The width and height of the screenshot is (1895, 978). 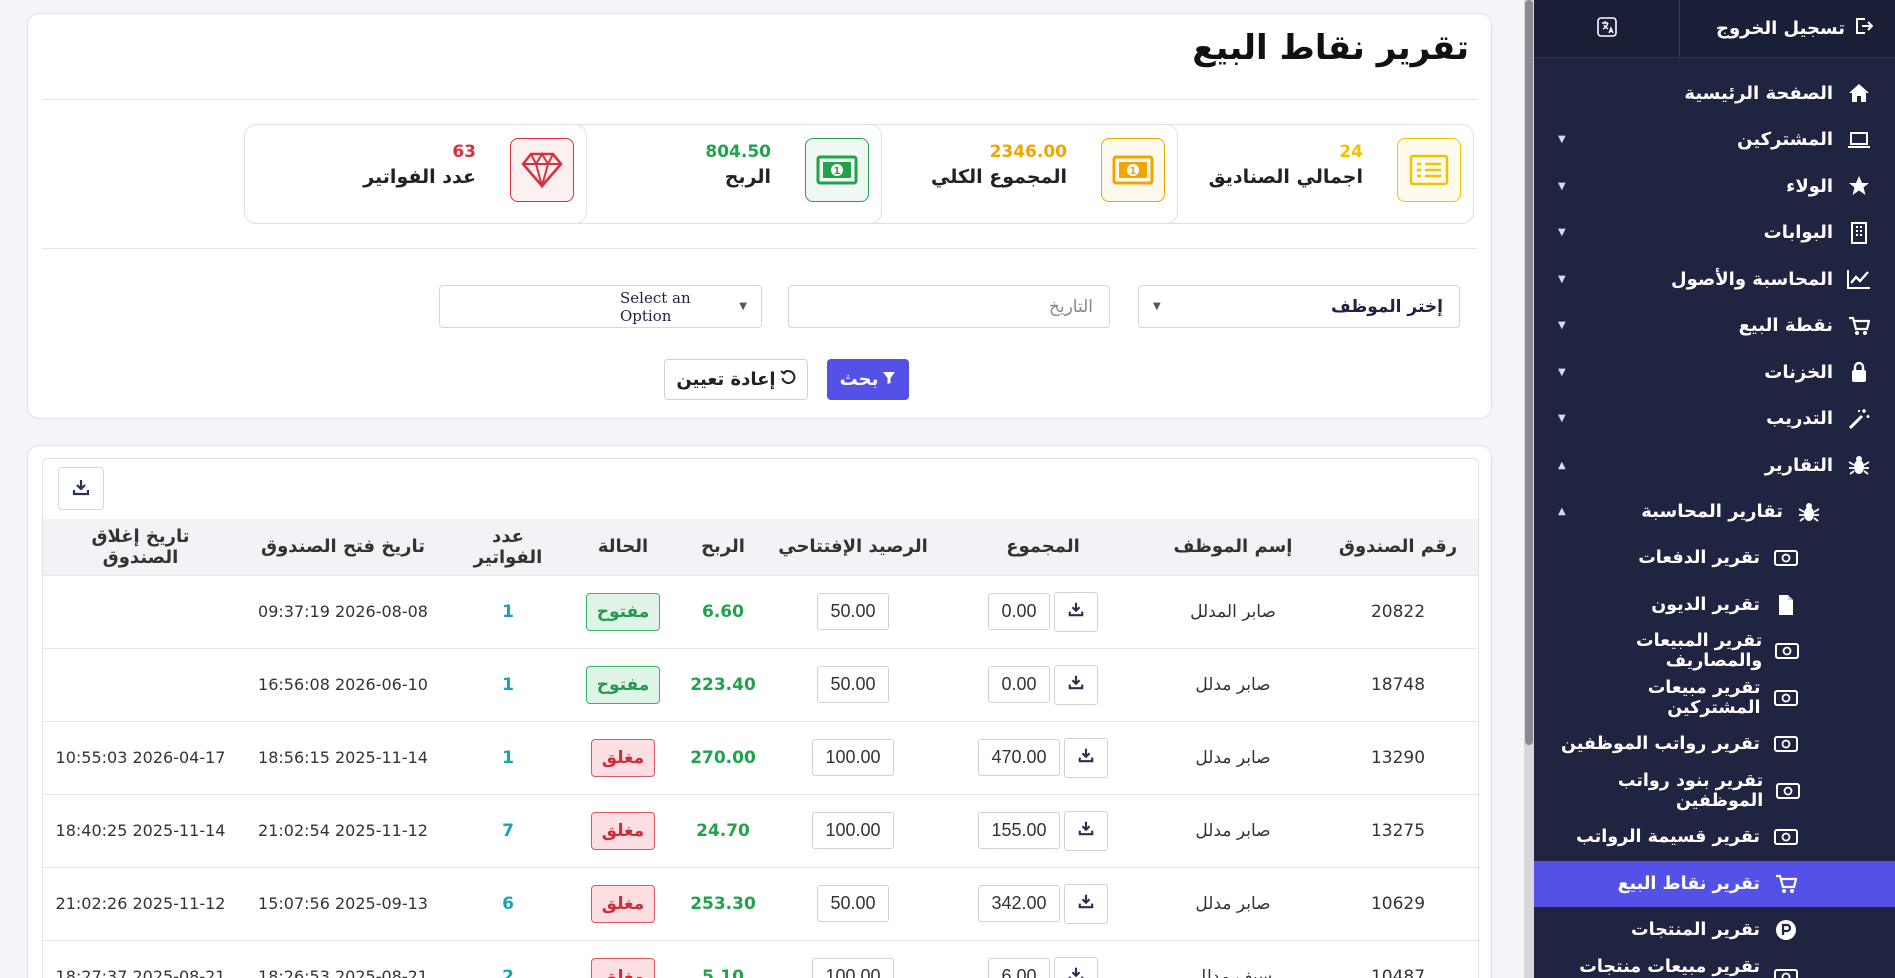 I want to click on sidebar-item-4: المحاسبة والأصول ▼, so click(x=1714, y=279).